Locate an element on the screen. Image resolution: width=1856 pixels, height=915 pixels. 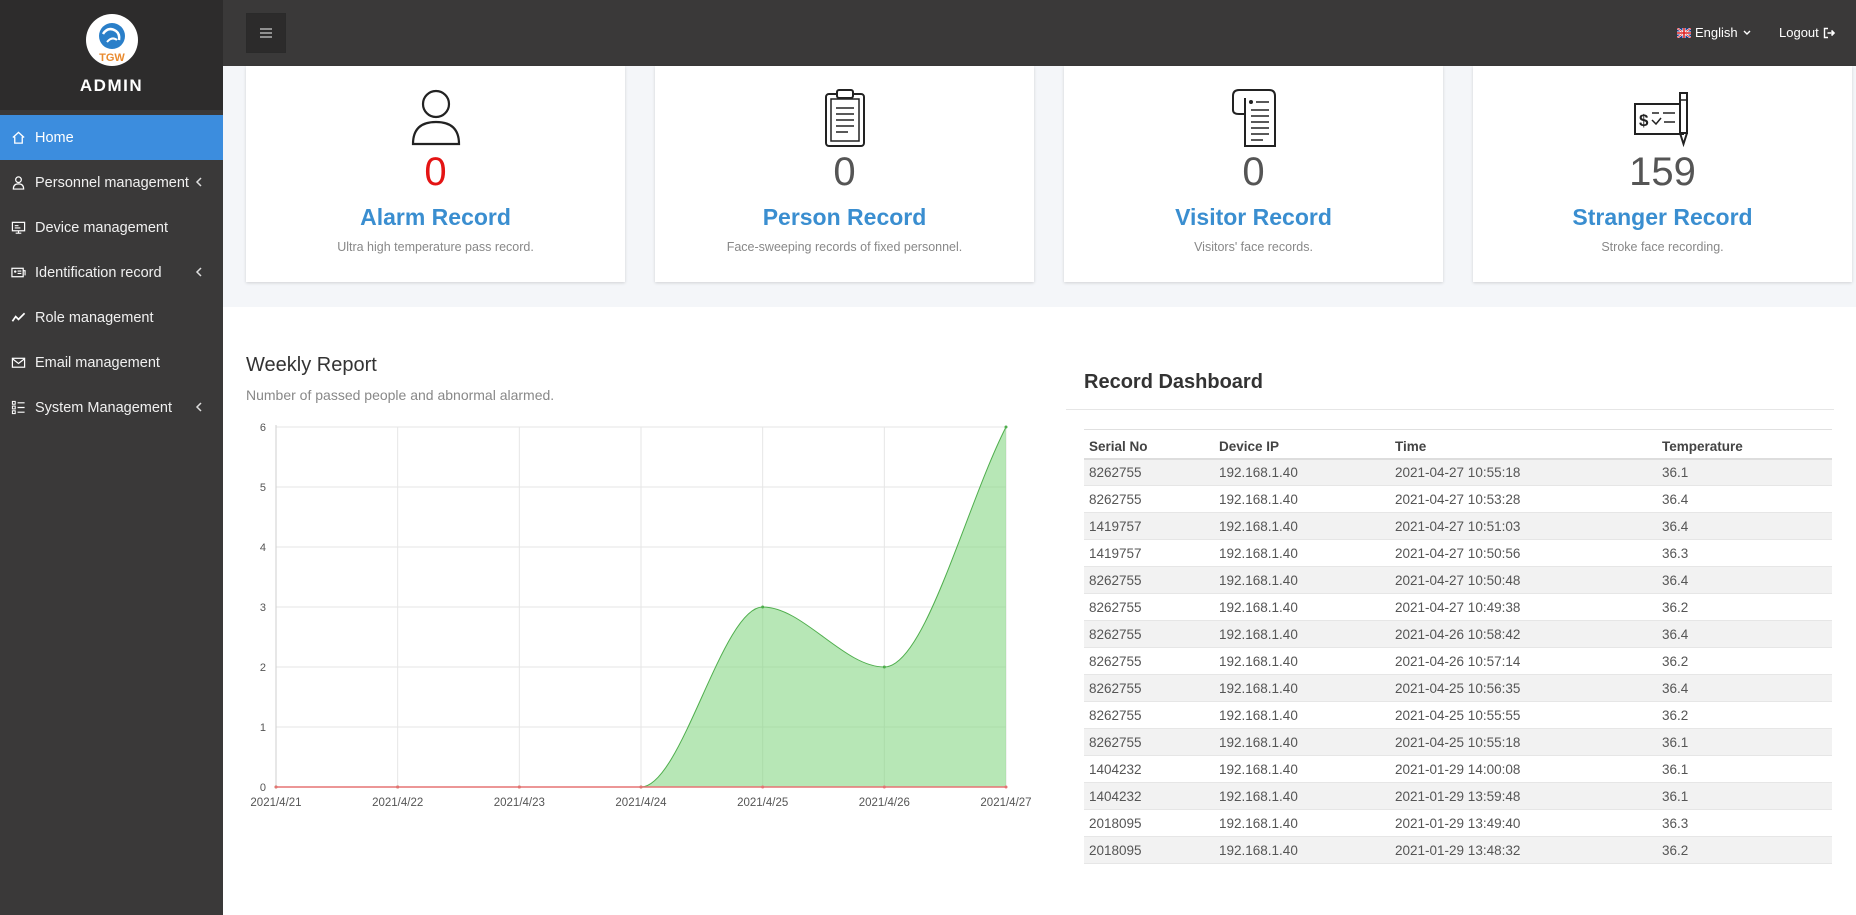
sidebar-item-identification: Identification record is located at coordinates (111, 272).